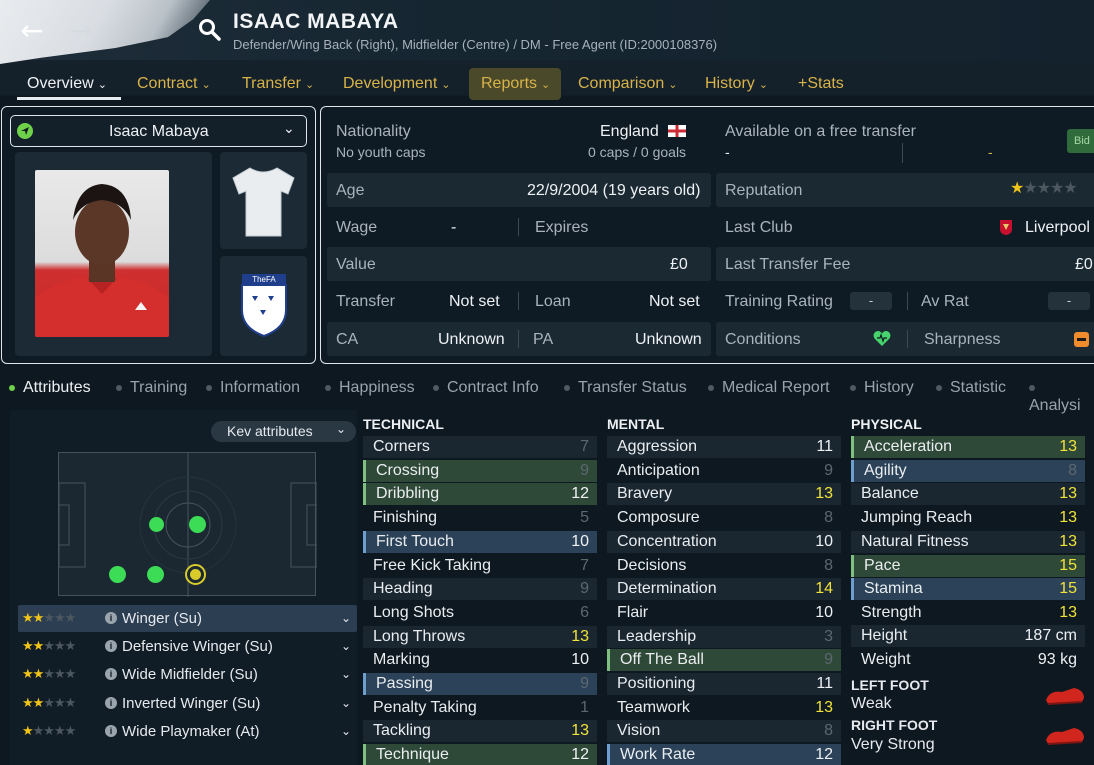 The height and width of the screenshot is (765, 1094). What do you see at coordinates (188, 524) in the screenshot?
I see `pitch-diagram` at bounding box center [188, 524].